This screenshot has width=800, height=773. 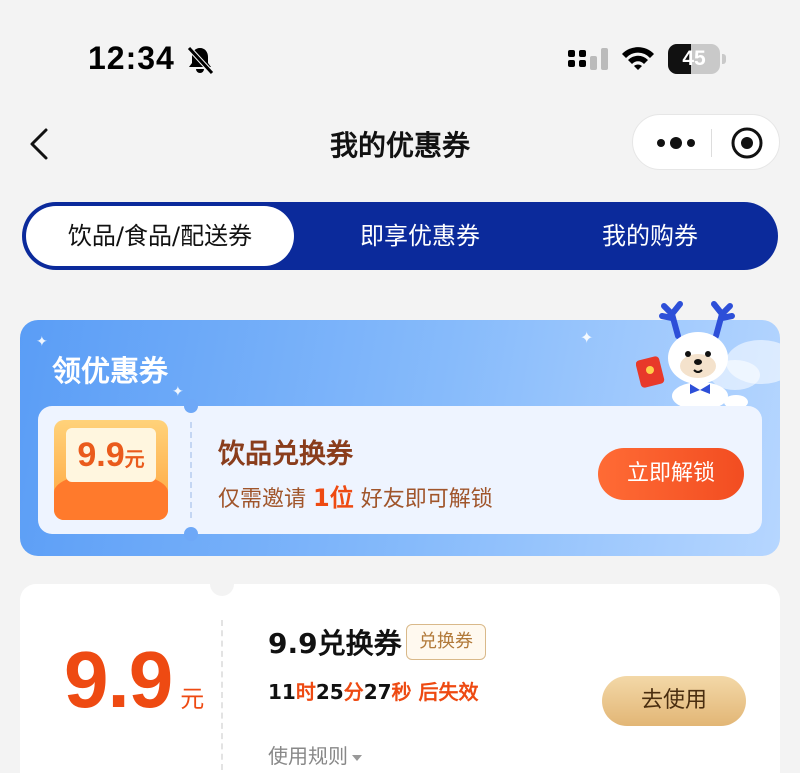 I want to click on invite-count: 1位, so click(x=333, y=498).